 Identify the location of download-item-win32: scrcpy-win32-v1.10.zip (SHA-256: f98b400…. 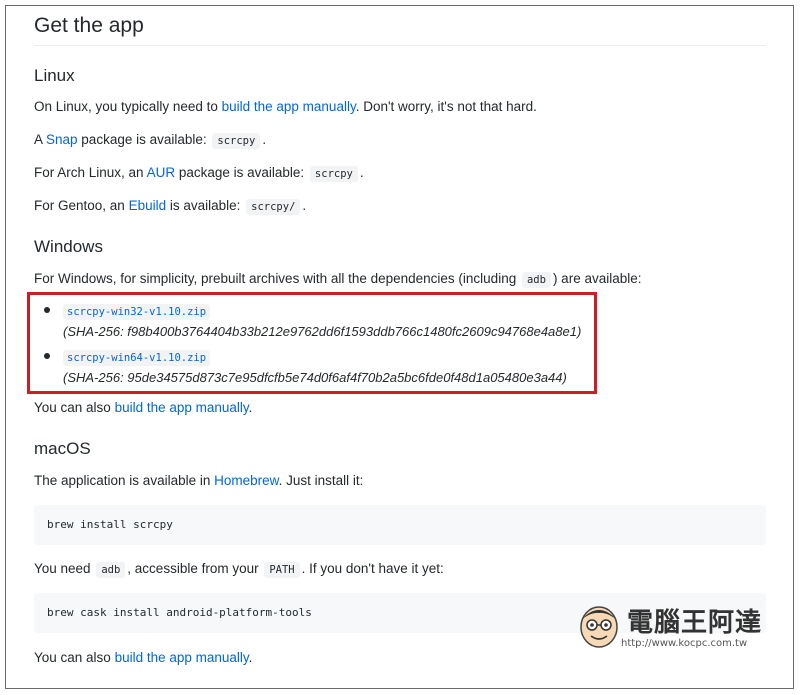
(307, 325).